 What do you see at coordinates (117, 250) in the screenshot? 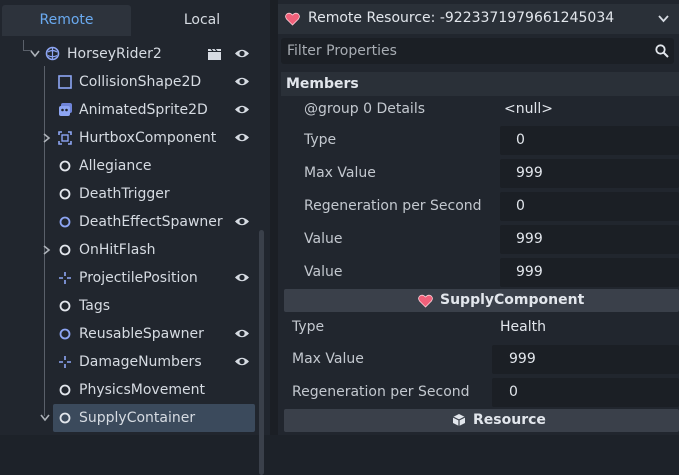
I see `tree-node-label: OnHitFlash` at bounding box center [117, 250].